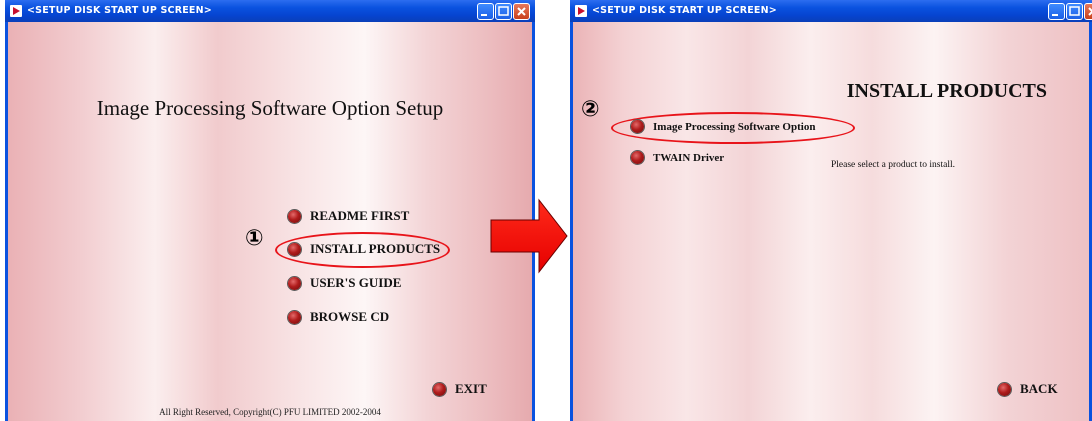 This screenshot has height=421, width=1092. Describe the element at coordinates (356, 282) in the screenshot. I see `users-guide-label: USER'S GUIDE` at that location.